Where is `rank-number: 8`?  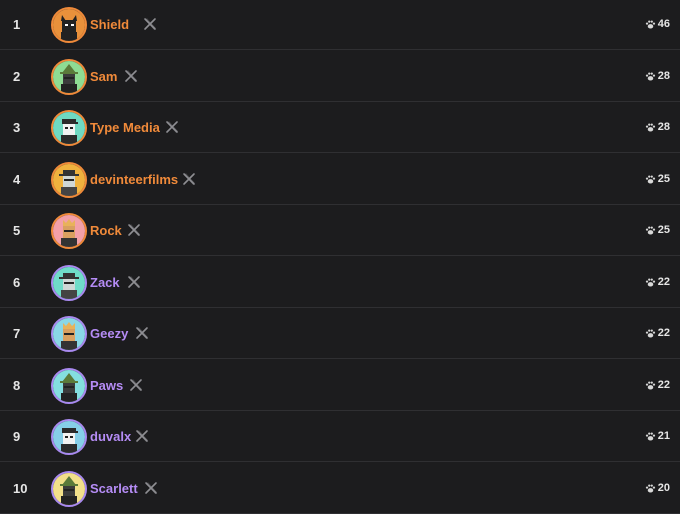
rank-number: 8 is located at coordinates (17, 385).